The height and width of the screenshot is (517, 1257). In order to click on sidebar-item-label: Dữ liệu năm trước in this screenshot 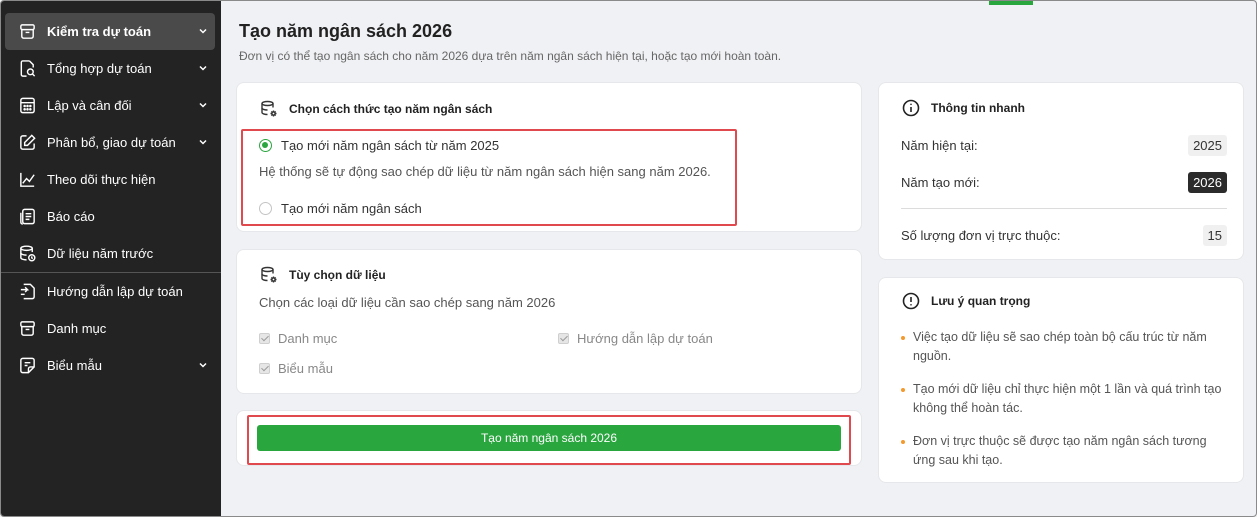, I will do `click(100, 253)`.